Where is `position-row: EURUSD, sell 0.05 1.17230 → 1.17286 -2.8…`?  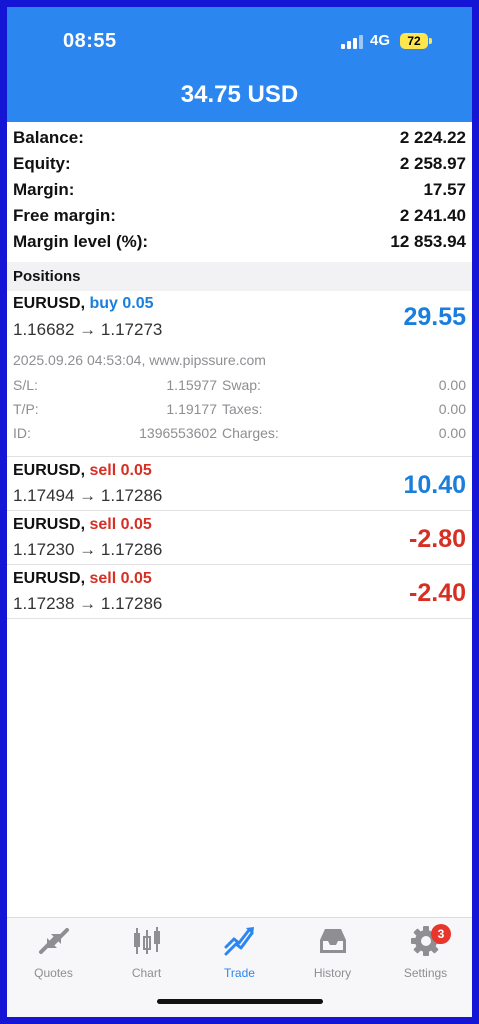
position-row: EURUSD, sell 0.05 1.17230 → 1.17286 -2.8… is located at coordinates (239, 537).